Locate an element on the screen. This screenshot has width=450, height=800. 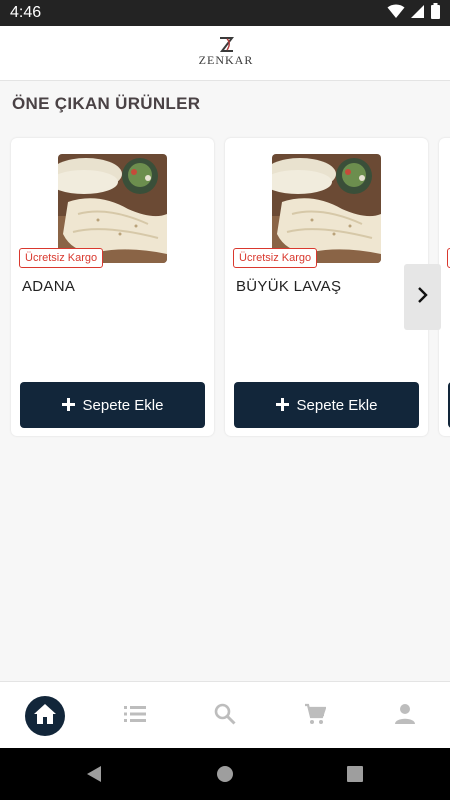
brand-logo: ZENKAR is located at coordinates (226, 54).